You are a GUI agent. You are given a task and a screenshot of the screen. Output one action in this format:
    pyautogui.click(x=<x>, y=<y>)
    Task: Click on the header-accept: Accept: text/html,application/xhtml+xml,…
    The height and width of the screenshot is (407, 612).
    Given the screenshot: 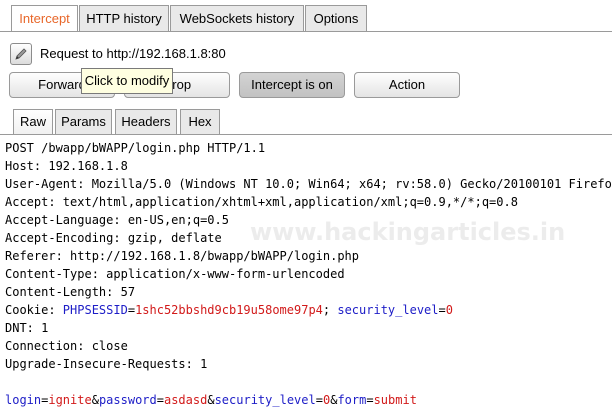 What is the action you would take?
    pyautogui.click(x=261, y=202)
    